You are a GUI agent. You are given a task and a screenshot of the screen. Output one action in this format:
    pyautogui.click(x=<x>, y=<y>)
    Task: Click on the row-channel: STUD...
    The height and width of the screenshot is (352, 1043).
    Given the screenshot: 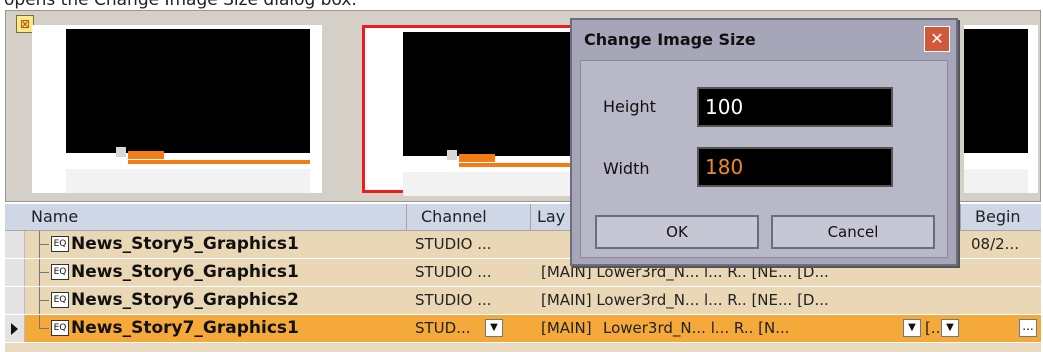 What is the action you would take?
    pyautogui.click(x=443, y=328)
    